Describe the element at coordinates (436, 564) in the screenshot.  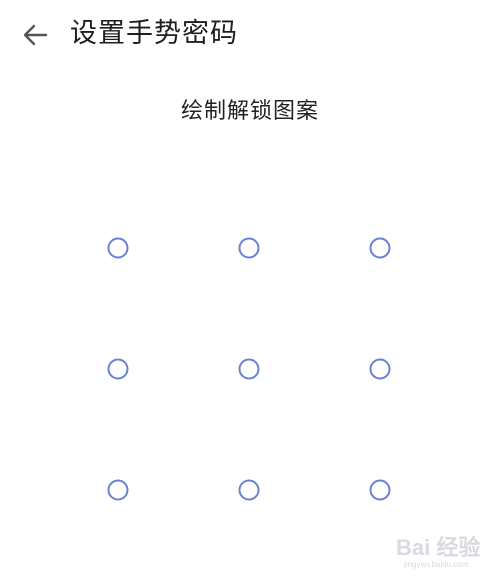
I see `watermark-url: jingyan.baidu.com` at that location.